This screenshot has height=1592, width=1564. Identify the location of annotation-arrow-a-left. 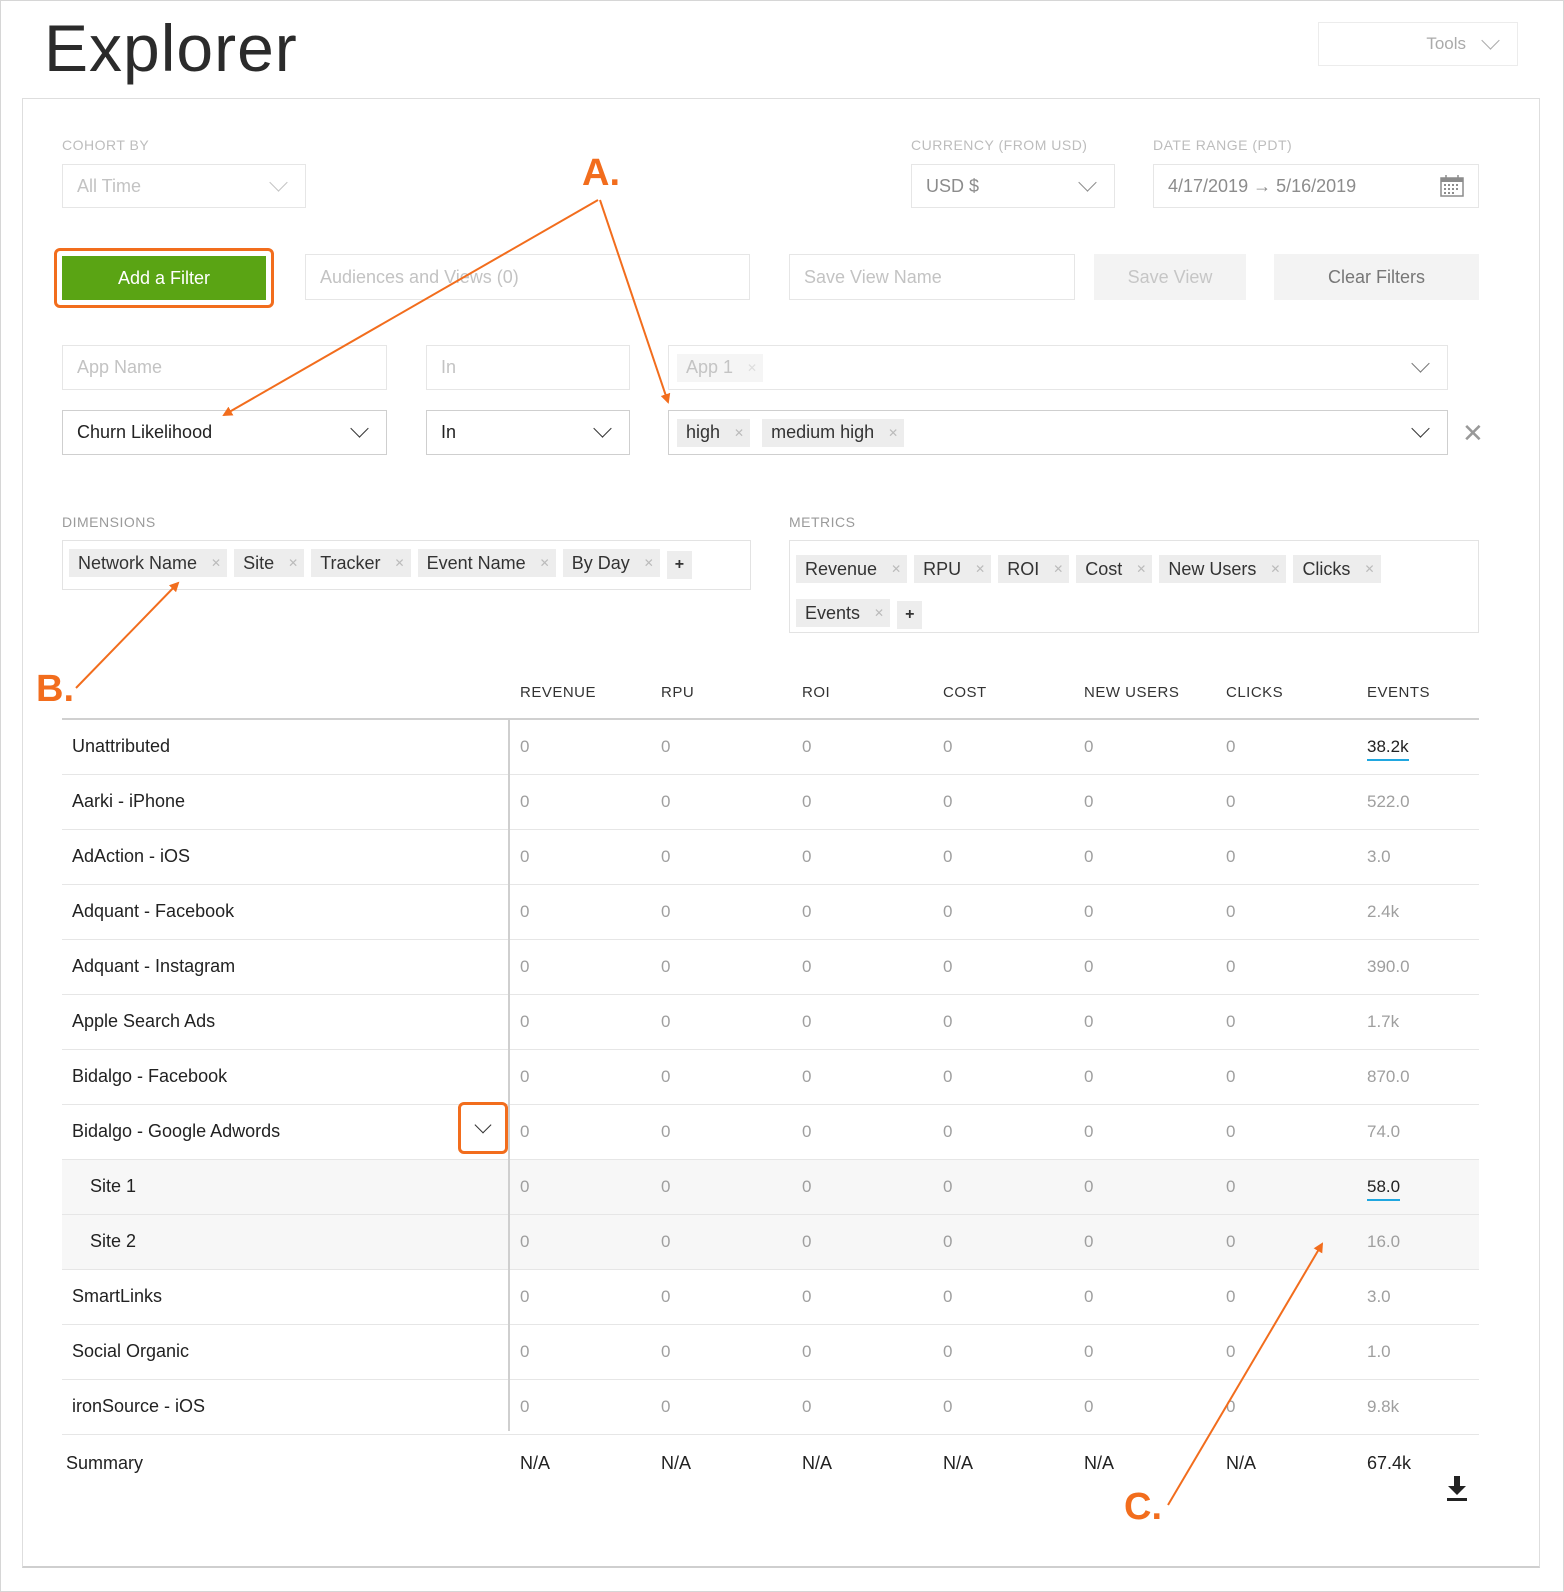
(410, 307).